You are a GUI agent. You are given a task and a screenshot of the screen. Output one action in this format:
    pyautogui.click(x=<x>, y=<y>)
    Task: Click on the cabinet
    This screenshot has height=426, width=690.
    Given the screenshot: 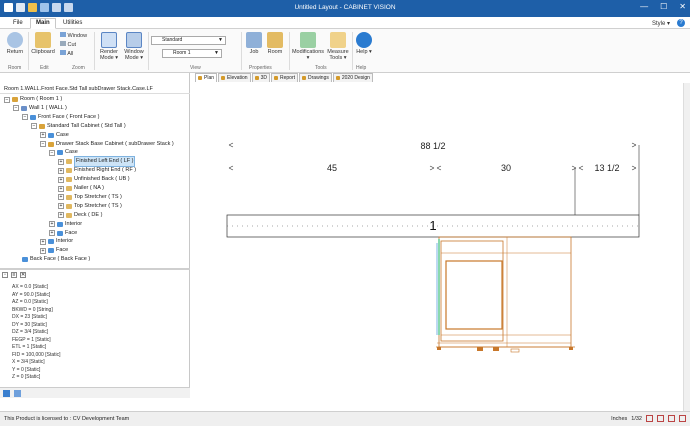 What is the action you would take?
    pyautogui.click(x=505, y=294)
    